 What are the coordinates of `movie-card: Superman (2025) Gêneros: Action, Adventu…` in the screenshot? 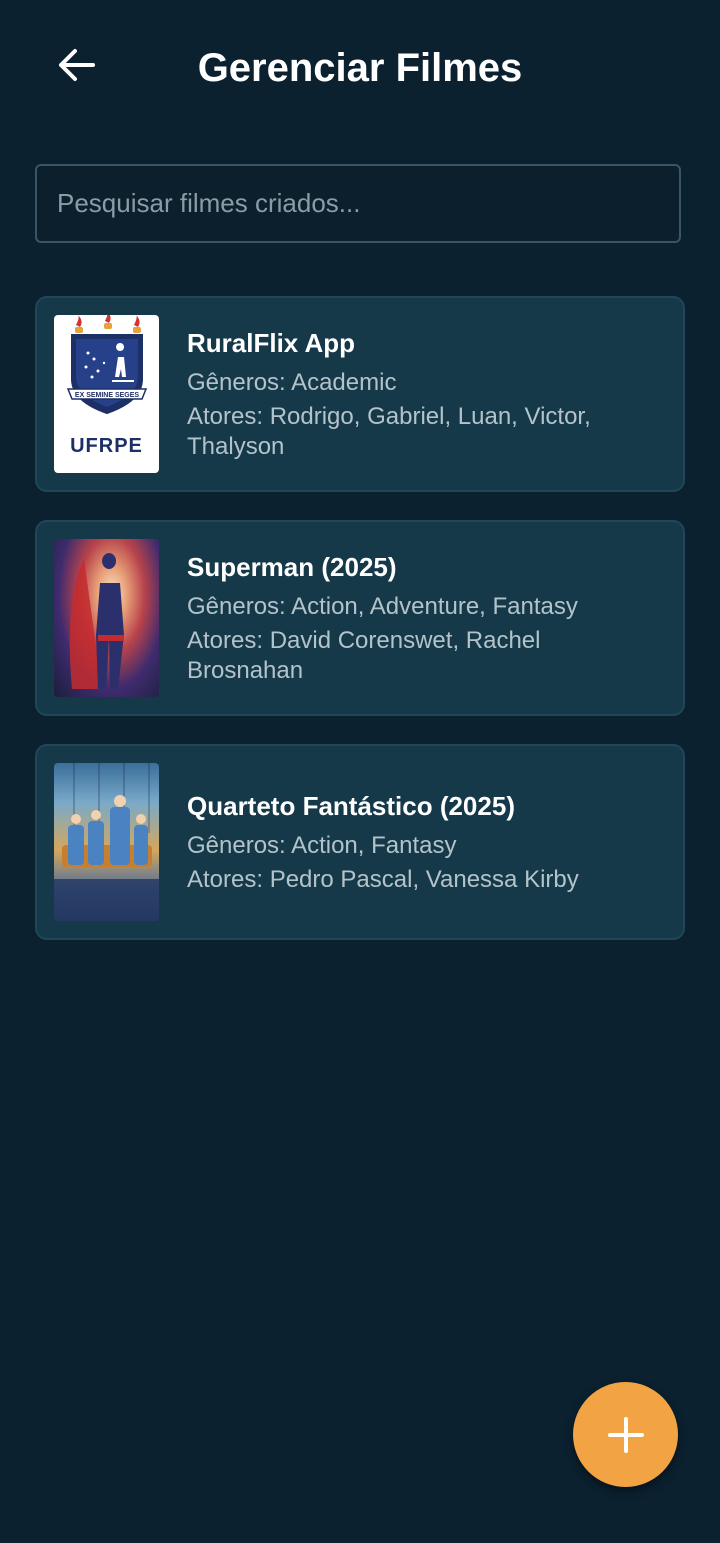 It's located at (360, 618).